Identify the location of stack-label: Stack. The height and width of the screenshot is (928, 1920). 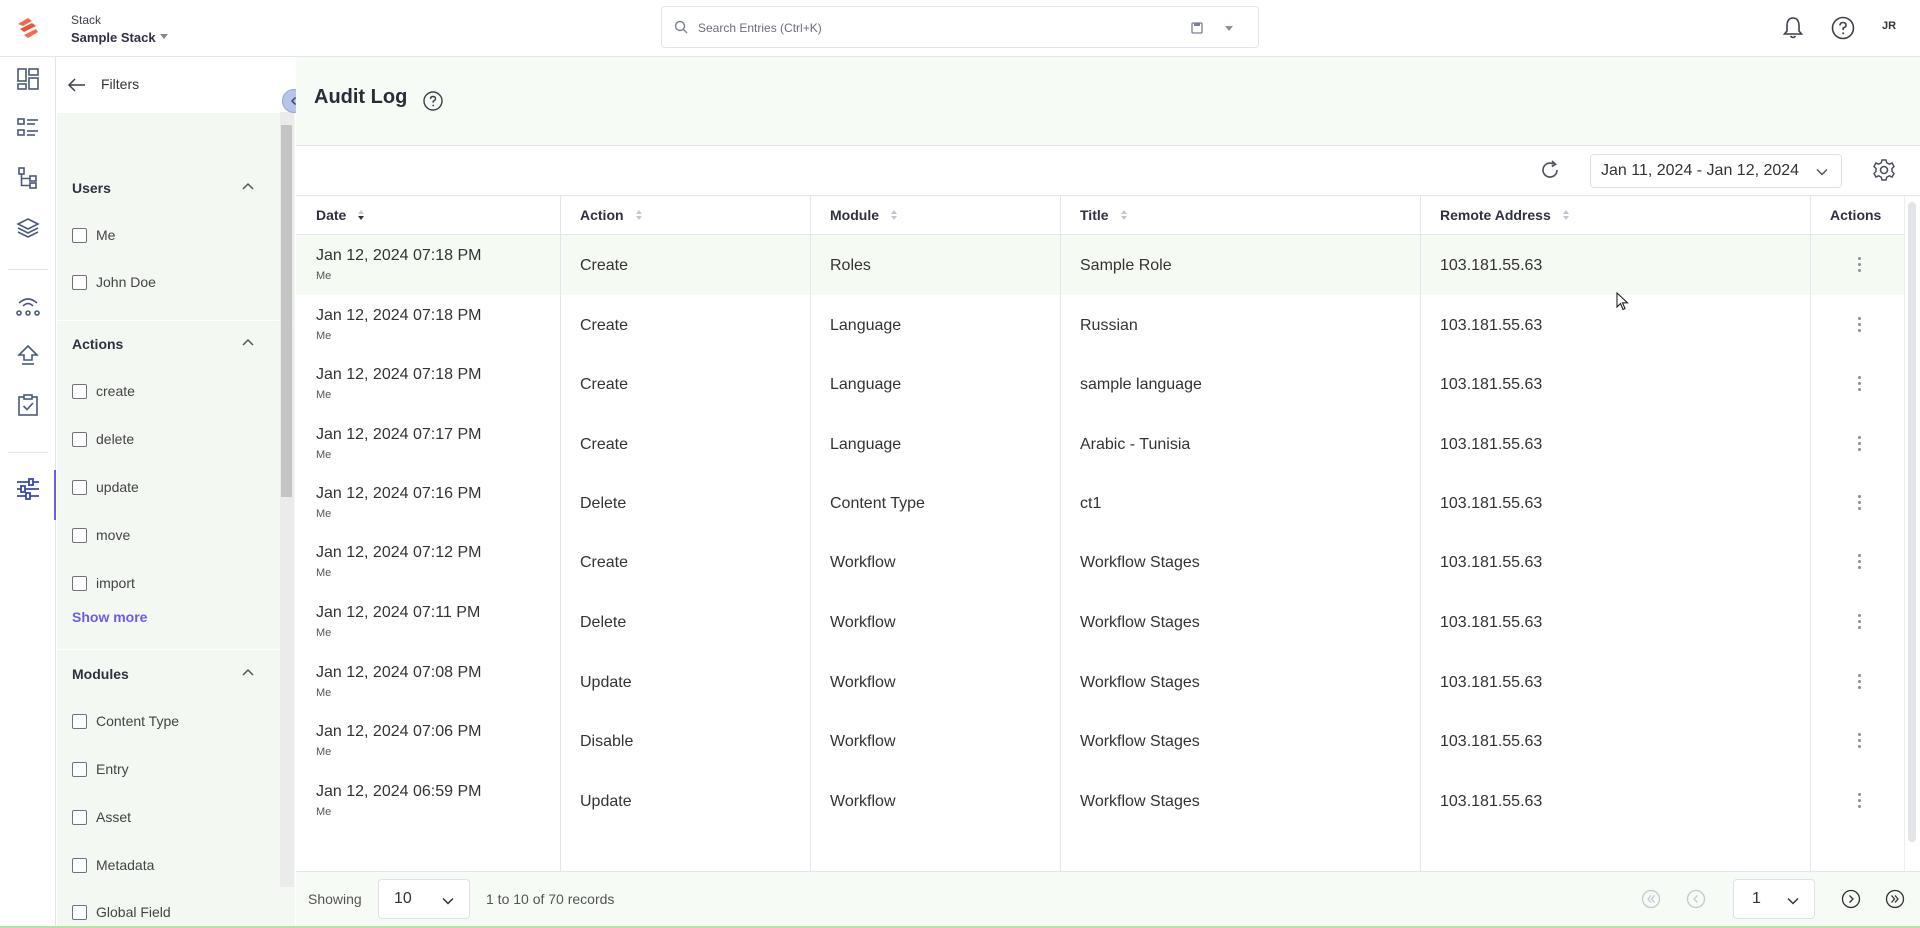
(86, 20).